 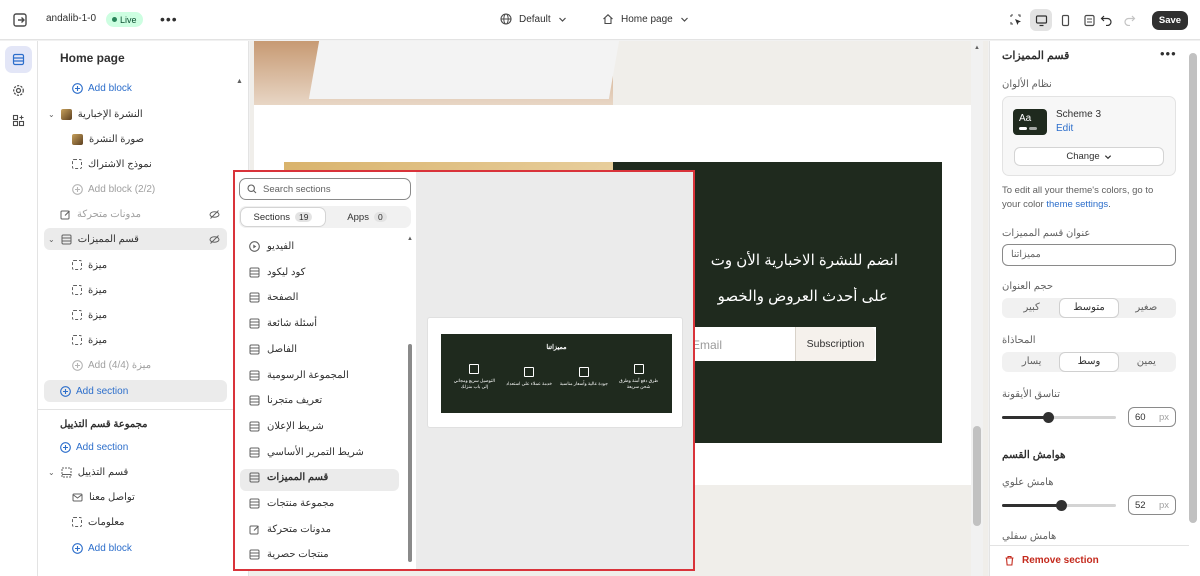 I want to click on section-option: منتجات حصرية, so click(x=321, y=555).